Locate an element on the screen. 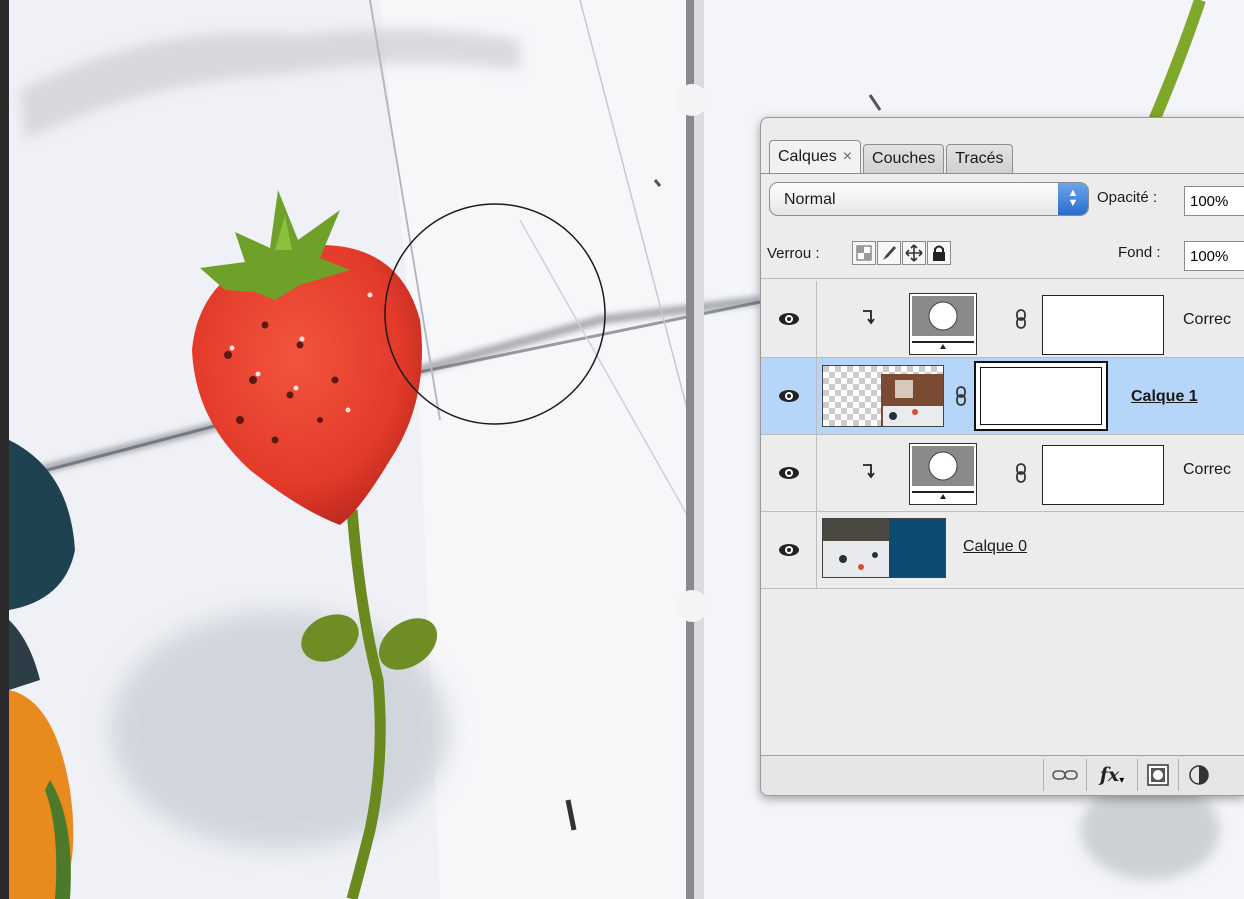 This screenshot has width=1244, height=899. fx-icon: fx ▾ is located at coordinates (1111, 775).